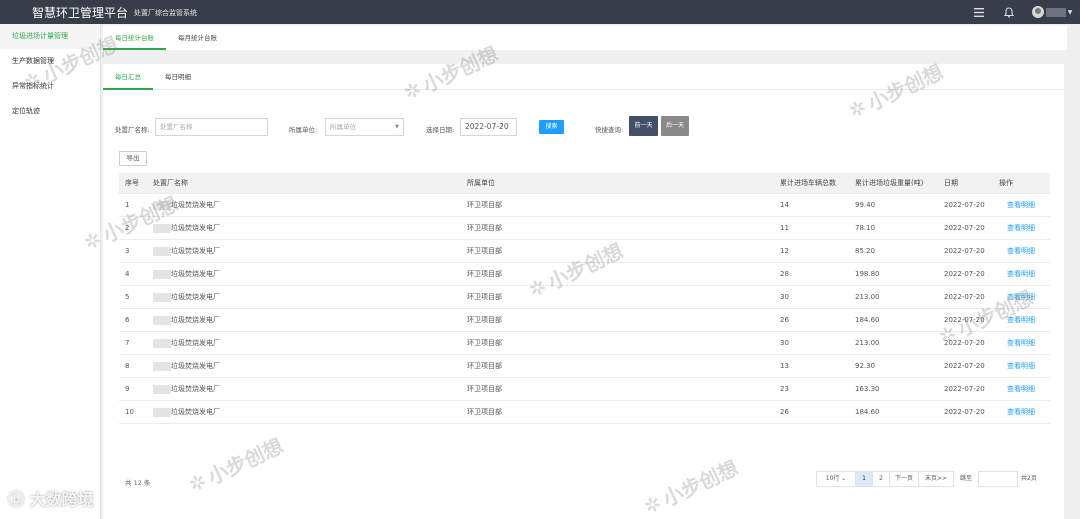 The height and width of the screenshot is (519, 1080). I want to click on tab-daily-ledger: 每日统计台账, so click(134, 38).